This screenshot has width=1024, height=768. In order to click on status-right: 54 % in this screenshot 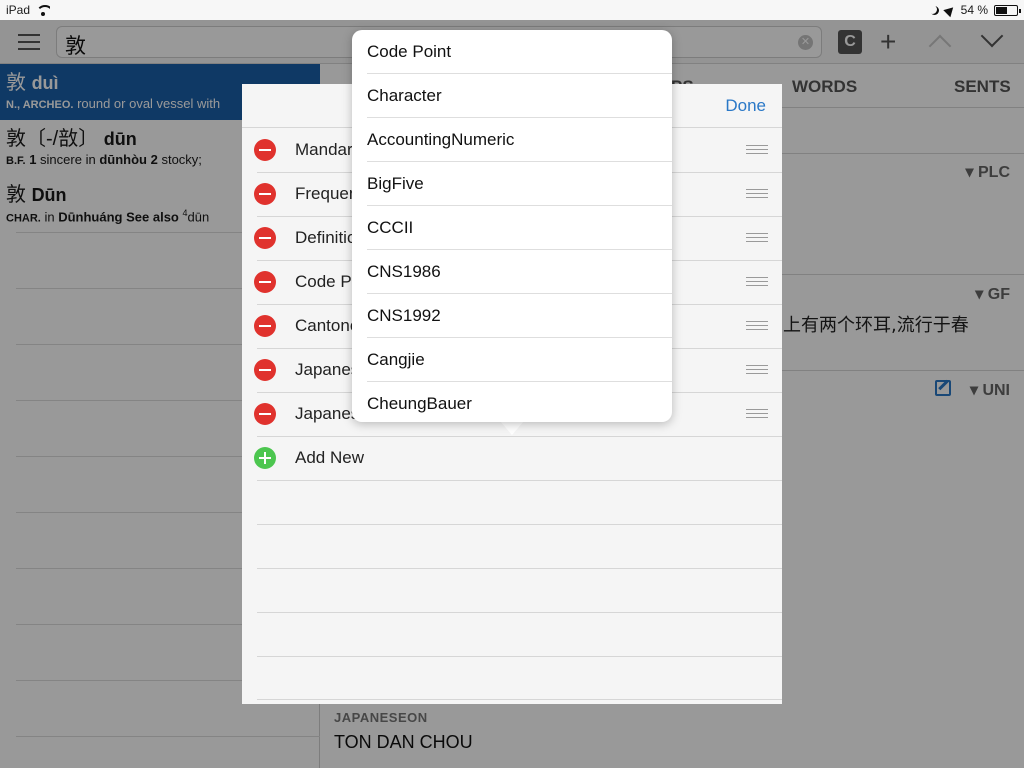, I will do `click(975, 10)`.